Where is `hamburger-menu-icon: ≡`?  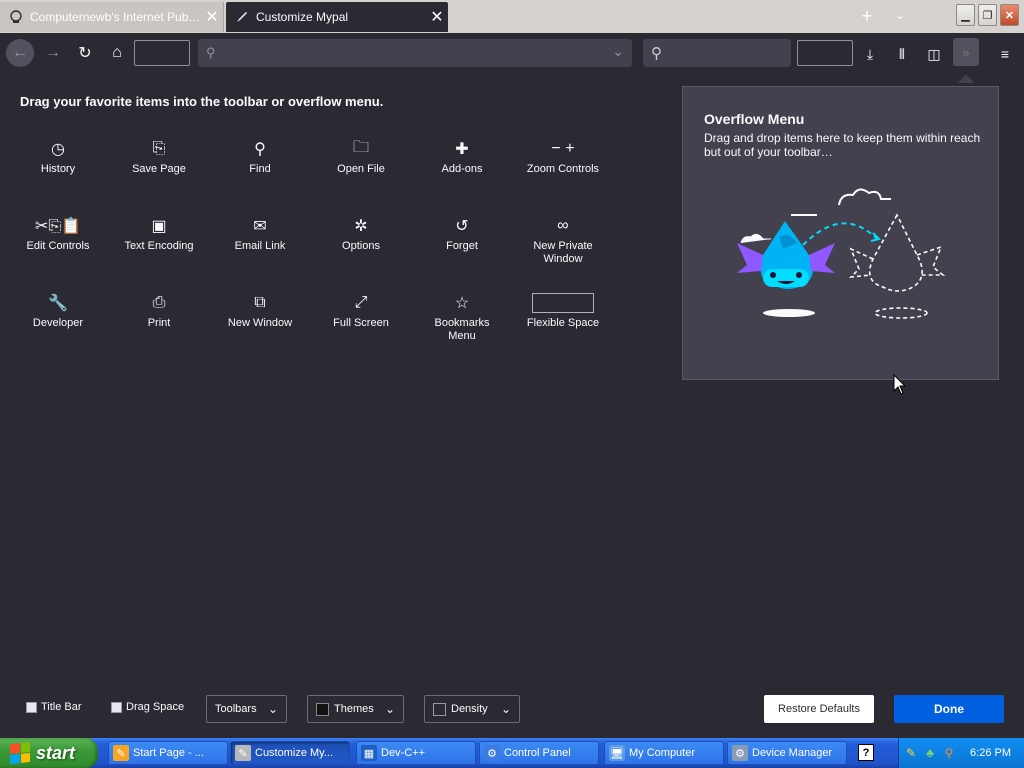 hamburger-menu-icon: ≡ is located at coordinates (1005, 54).